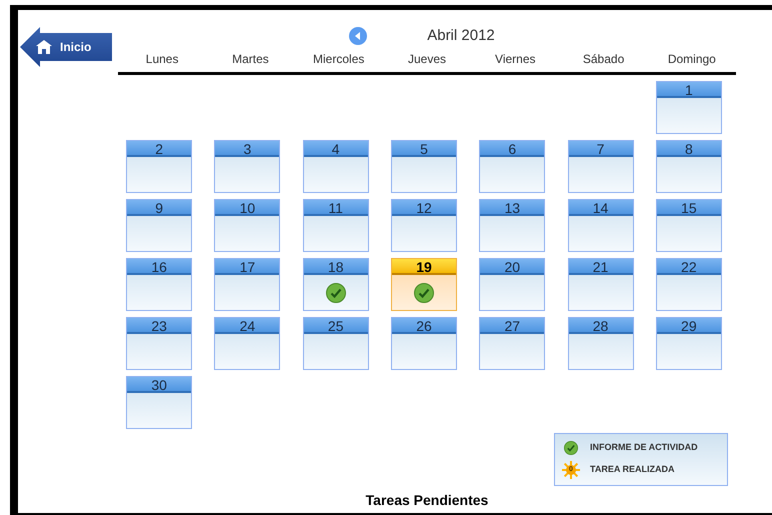  What do you see at coordinates (336, 326) in the screenshot?
I see `day-number: 25` at bounding box center [336, 326].